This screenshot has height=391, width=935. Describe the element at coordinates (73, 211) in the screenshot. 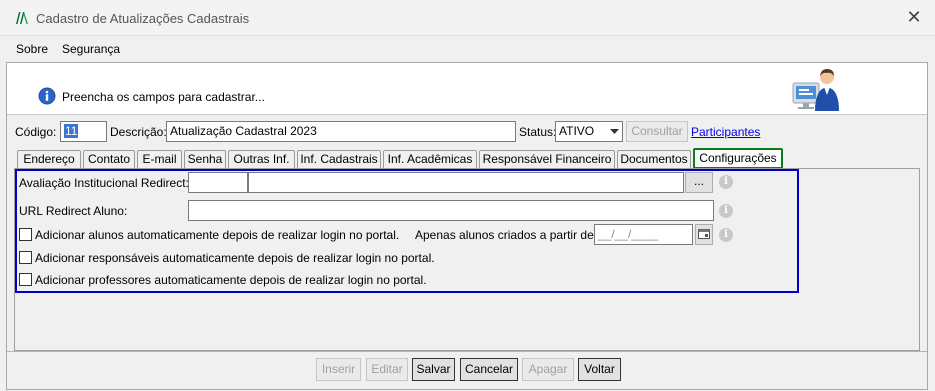

I see `url-redirect-label: URL Redirect Aluno:` at that location.